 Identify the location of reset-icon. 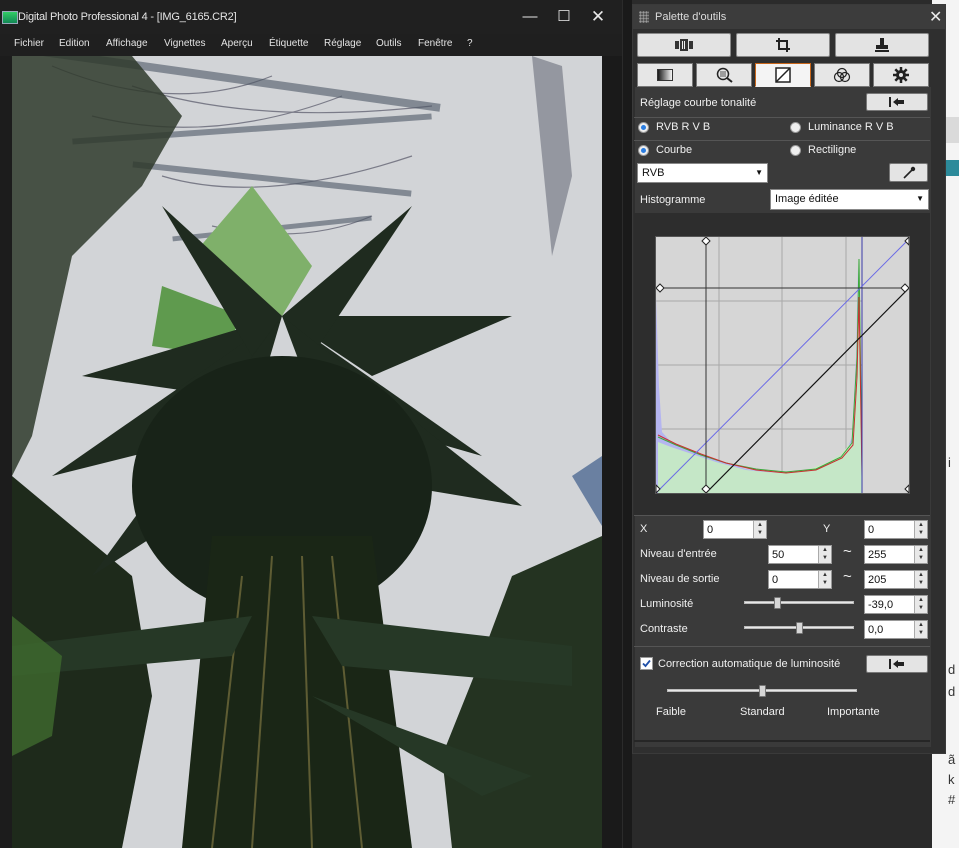
(896, 102).